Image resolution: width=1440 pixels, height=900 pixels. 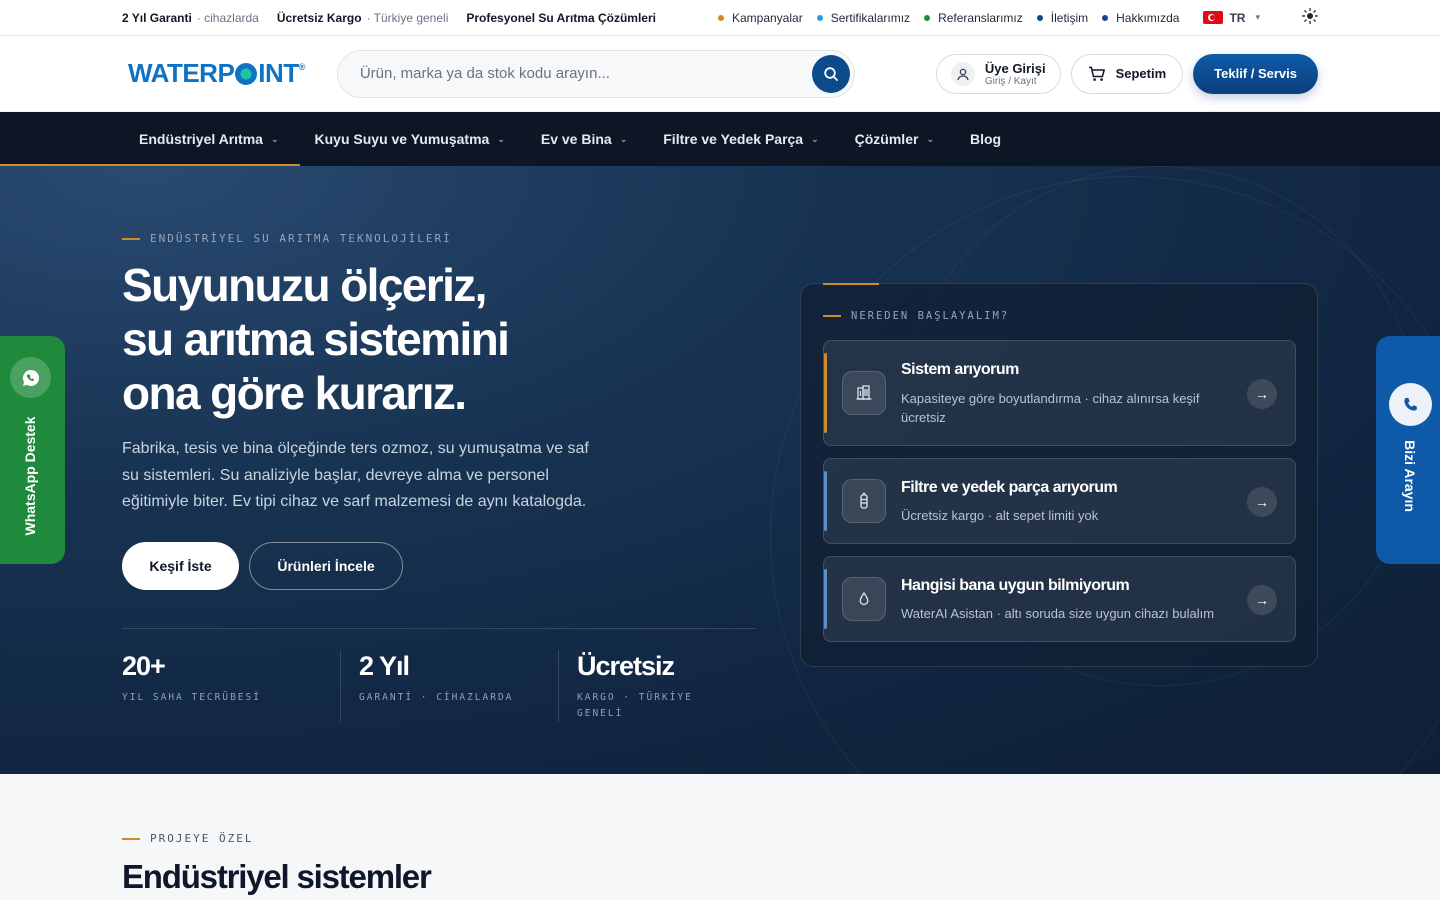 I want to click on whatsapp-icon, so click(x=30, y=377).